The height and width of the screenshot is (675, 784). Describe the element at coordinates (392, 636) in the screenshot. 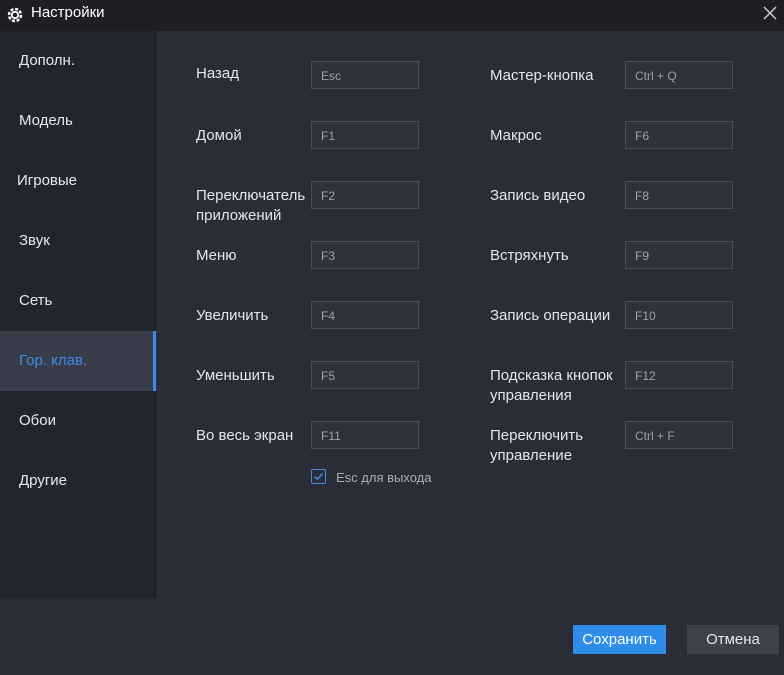

I see `dialog-footer` at that location.